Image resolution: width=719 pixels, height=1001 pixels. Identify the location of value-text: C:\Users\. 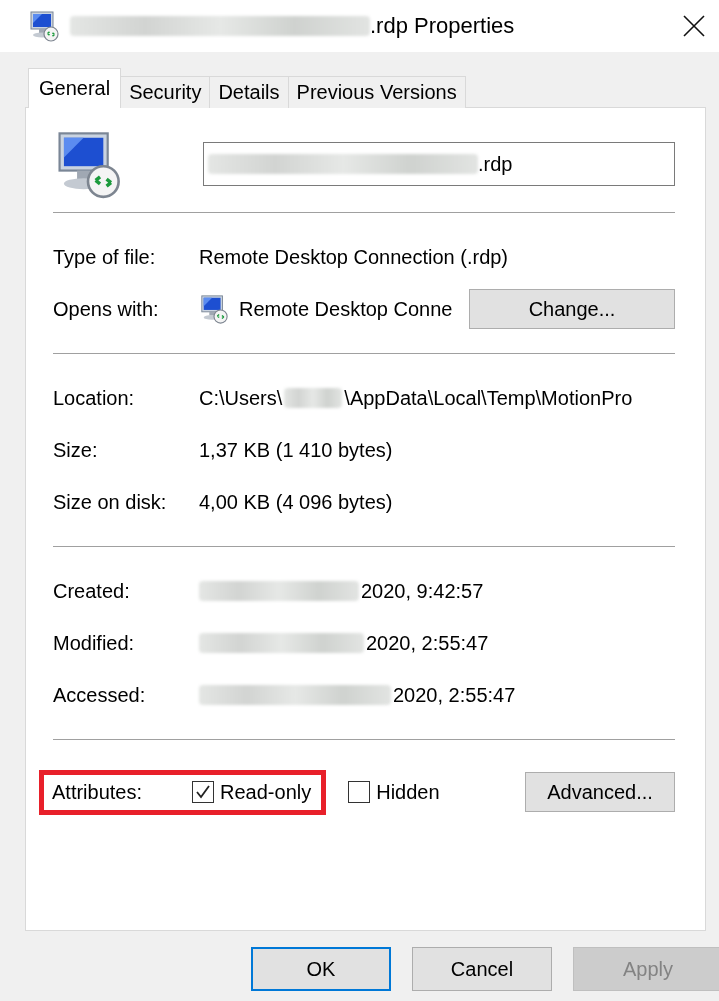
(241, 398).